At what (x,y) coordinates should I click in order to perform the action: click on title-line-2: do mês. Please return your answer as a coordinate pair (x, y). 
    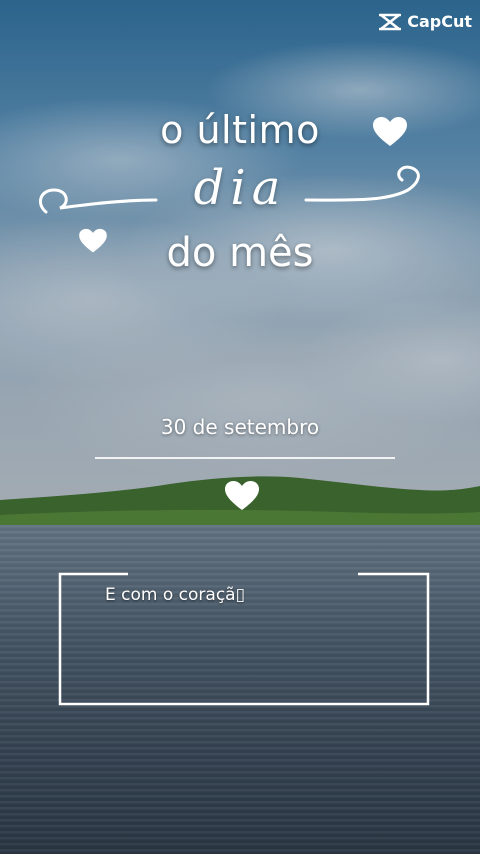
    Looking at the image, I should click on (240, 253).